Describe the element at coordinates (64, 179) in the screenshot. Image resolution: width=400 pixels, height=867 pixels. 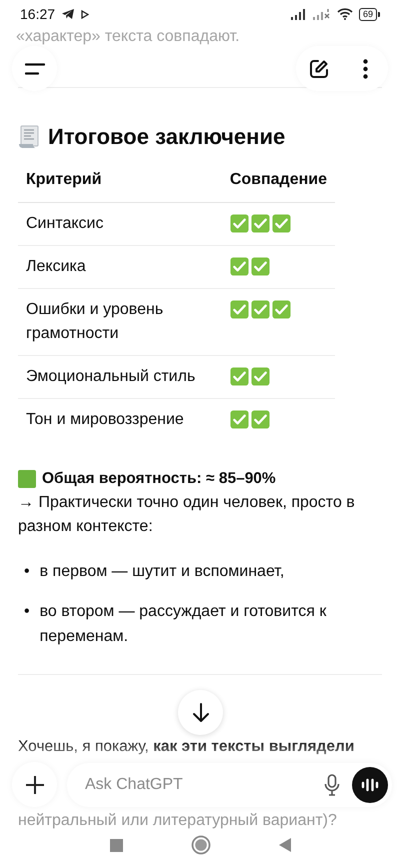
I see `column-header: Критерий` at that location.